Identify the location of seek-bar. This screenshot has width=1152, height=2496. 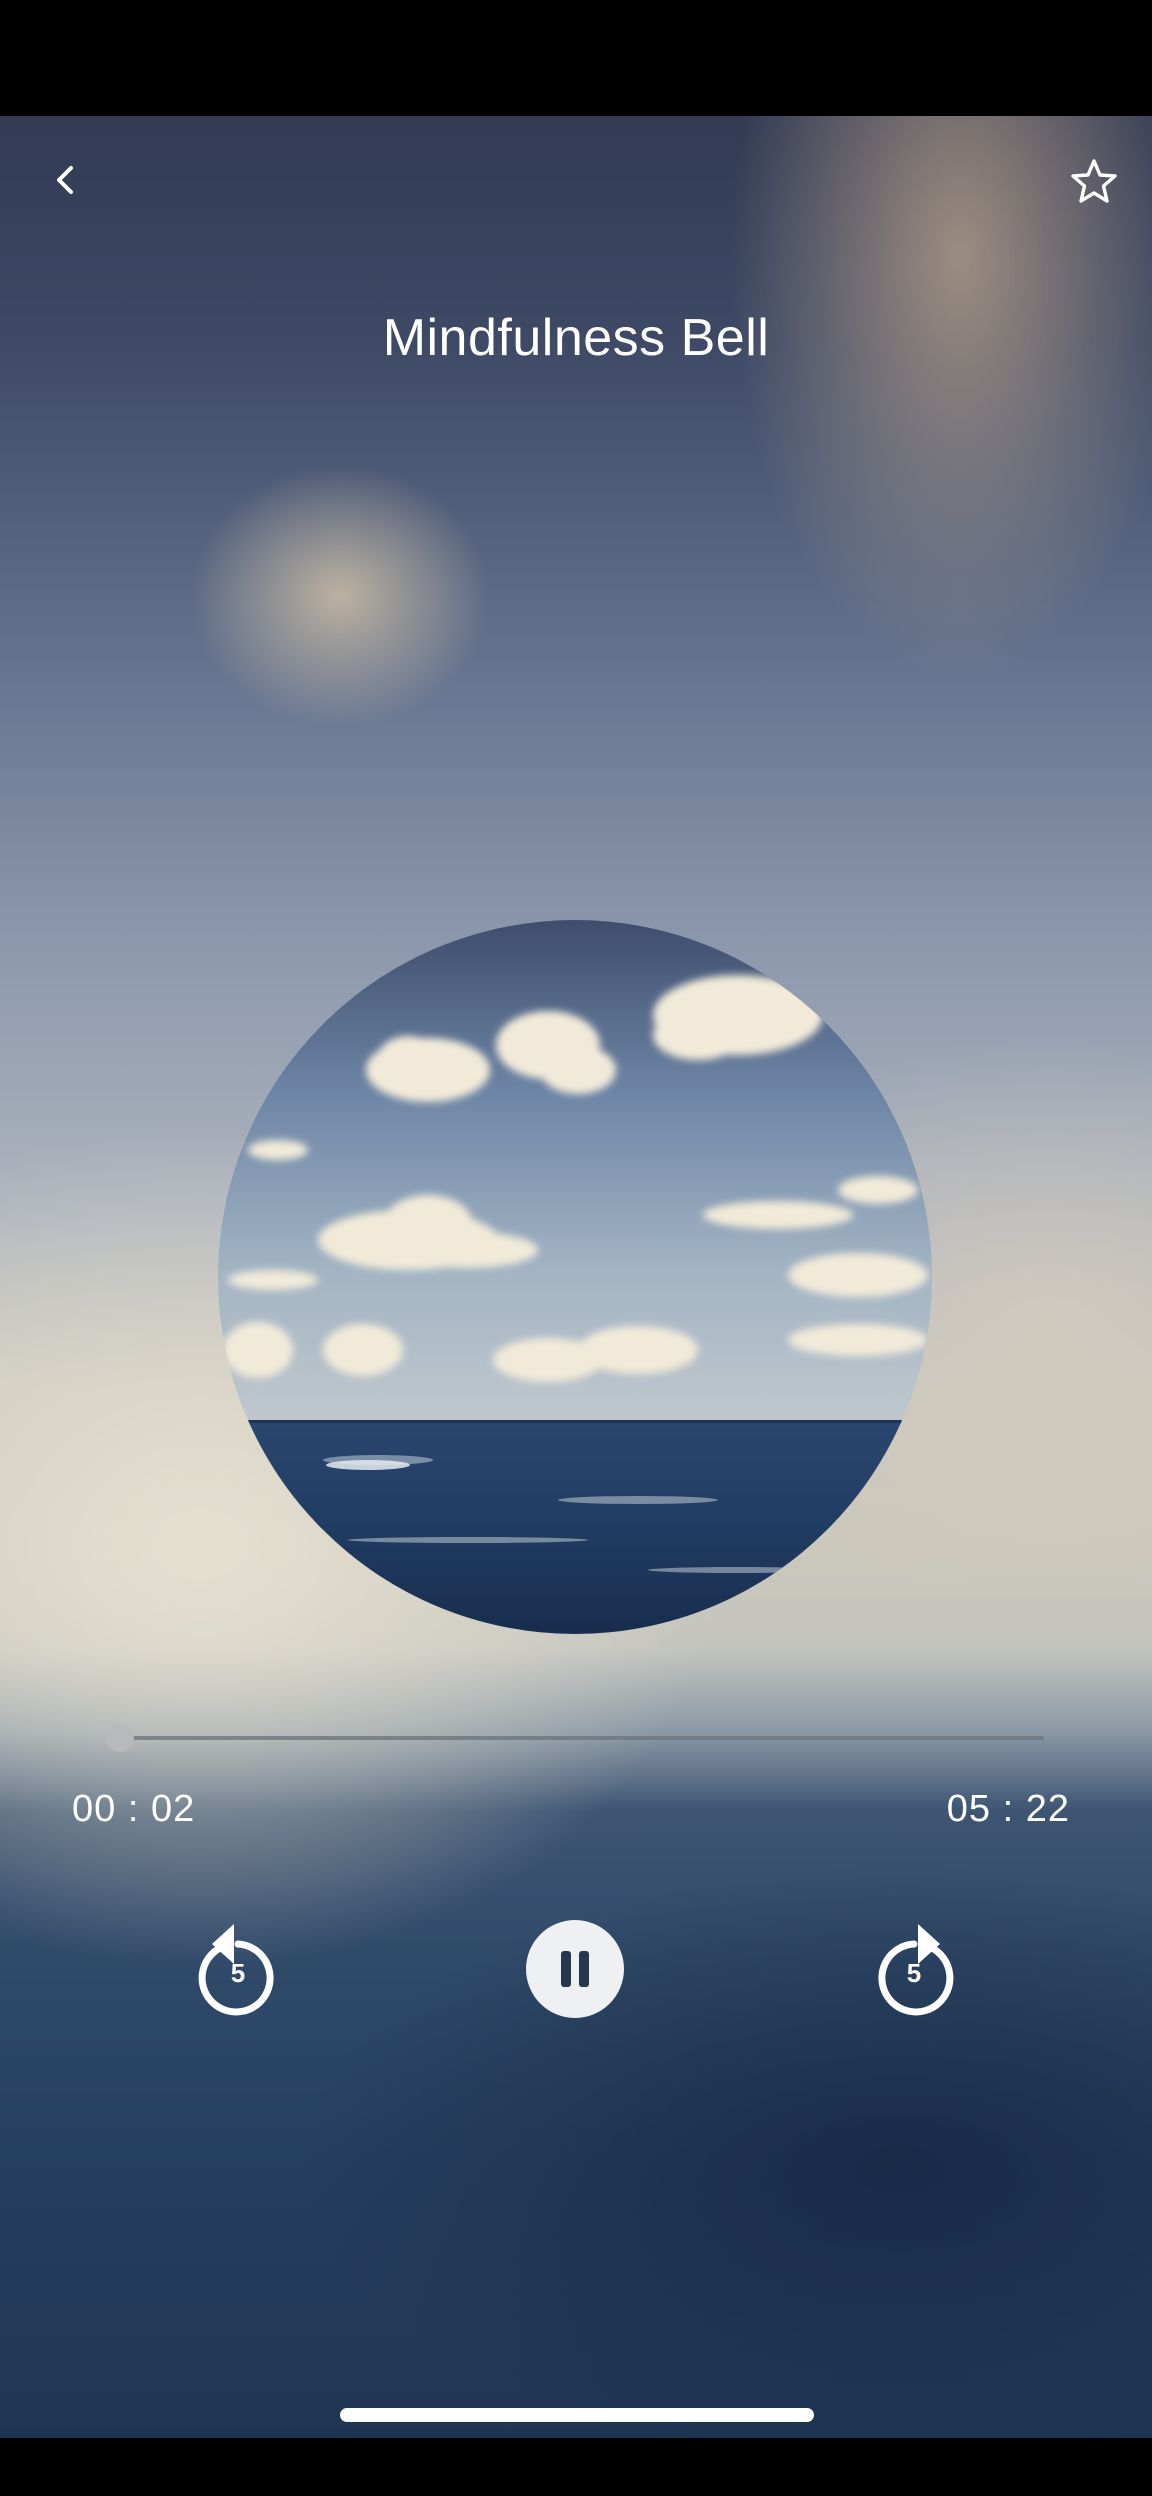
(574, 1738).